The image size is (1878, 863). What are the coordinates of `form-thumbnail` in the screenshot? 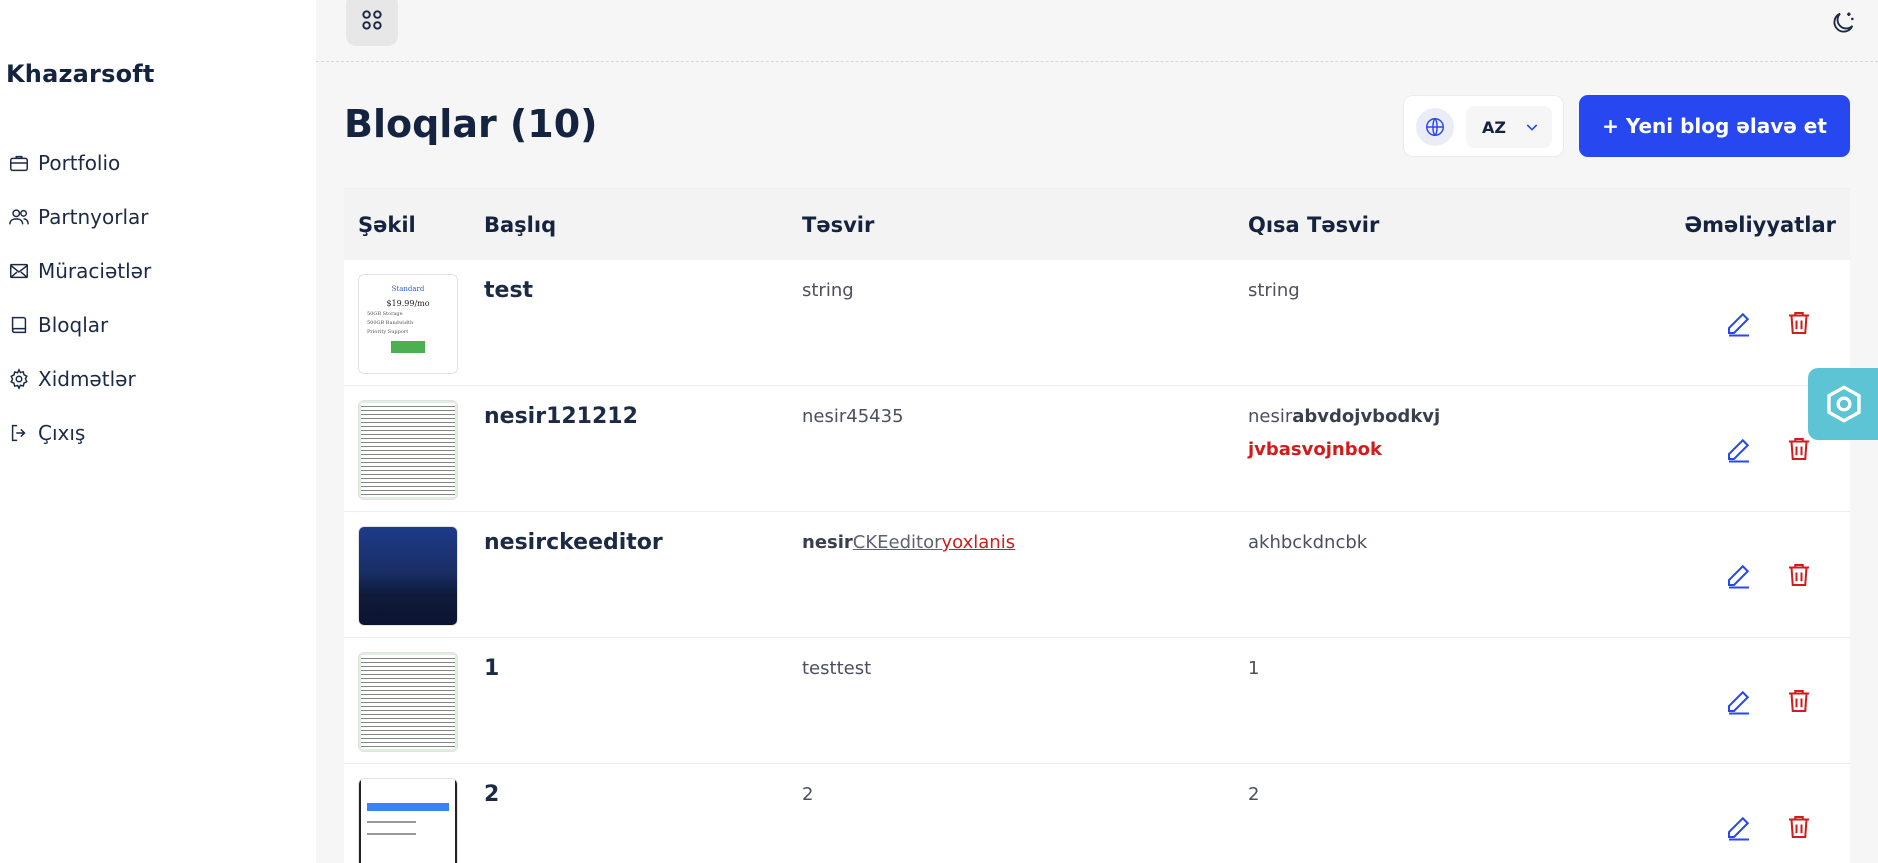 It's located at (408, 821).